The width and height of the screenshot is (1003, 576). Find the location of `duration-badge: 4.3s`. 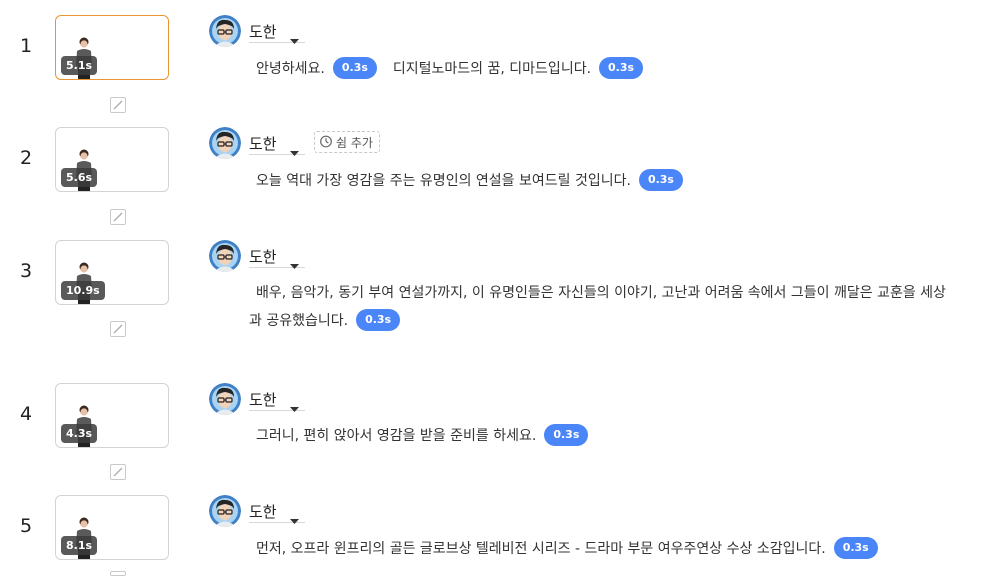

duration-badge: 4.3s is located at coordinates (79, 433).